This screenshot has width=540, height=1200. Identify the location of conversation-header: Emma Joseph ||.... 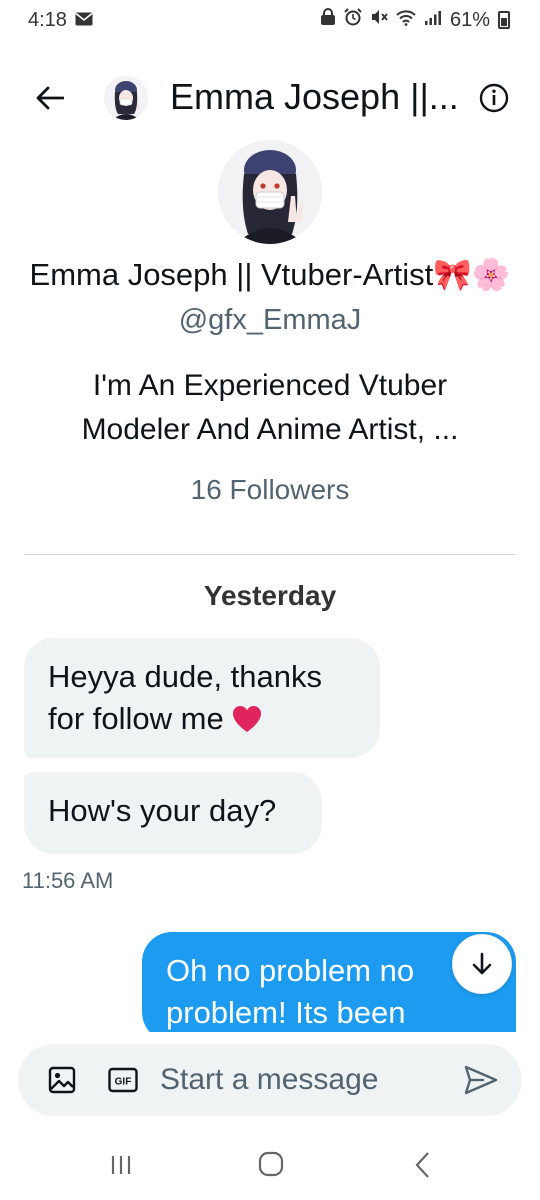
(270, 98).